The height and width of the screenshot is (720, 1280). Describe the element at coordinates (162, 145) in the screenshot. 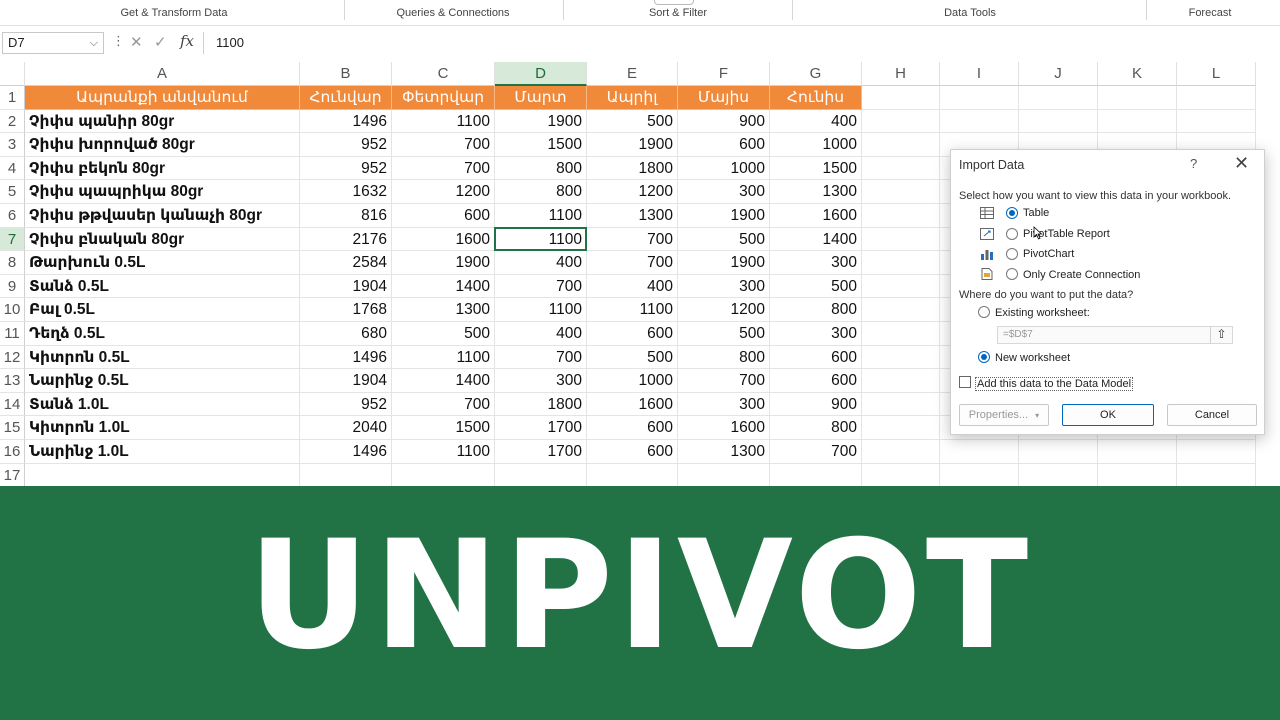

I see `product-name-cell: Չիփս խորոված 80gr` at that location.